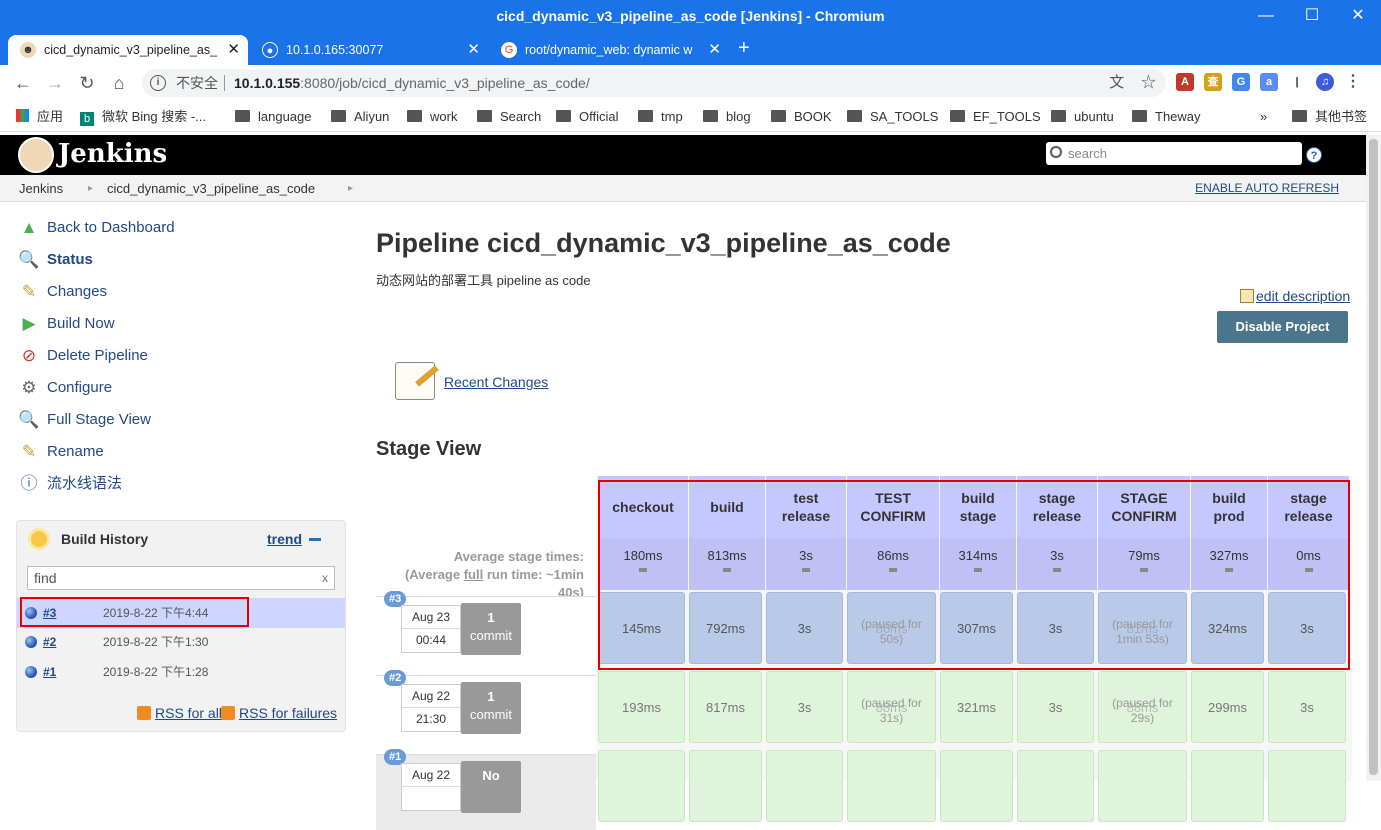 The width and height of the screenshot is (1381, 830). Describe the element at coordinates (1139, 116) in the screenshot. I see `folder-icon` at that location.